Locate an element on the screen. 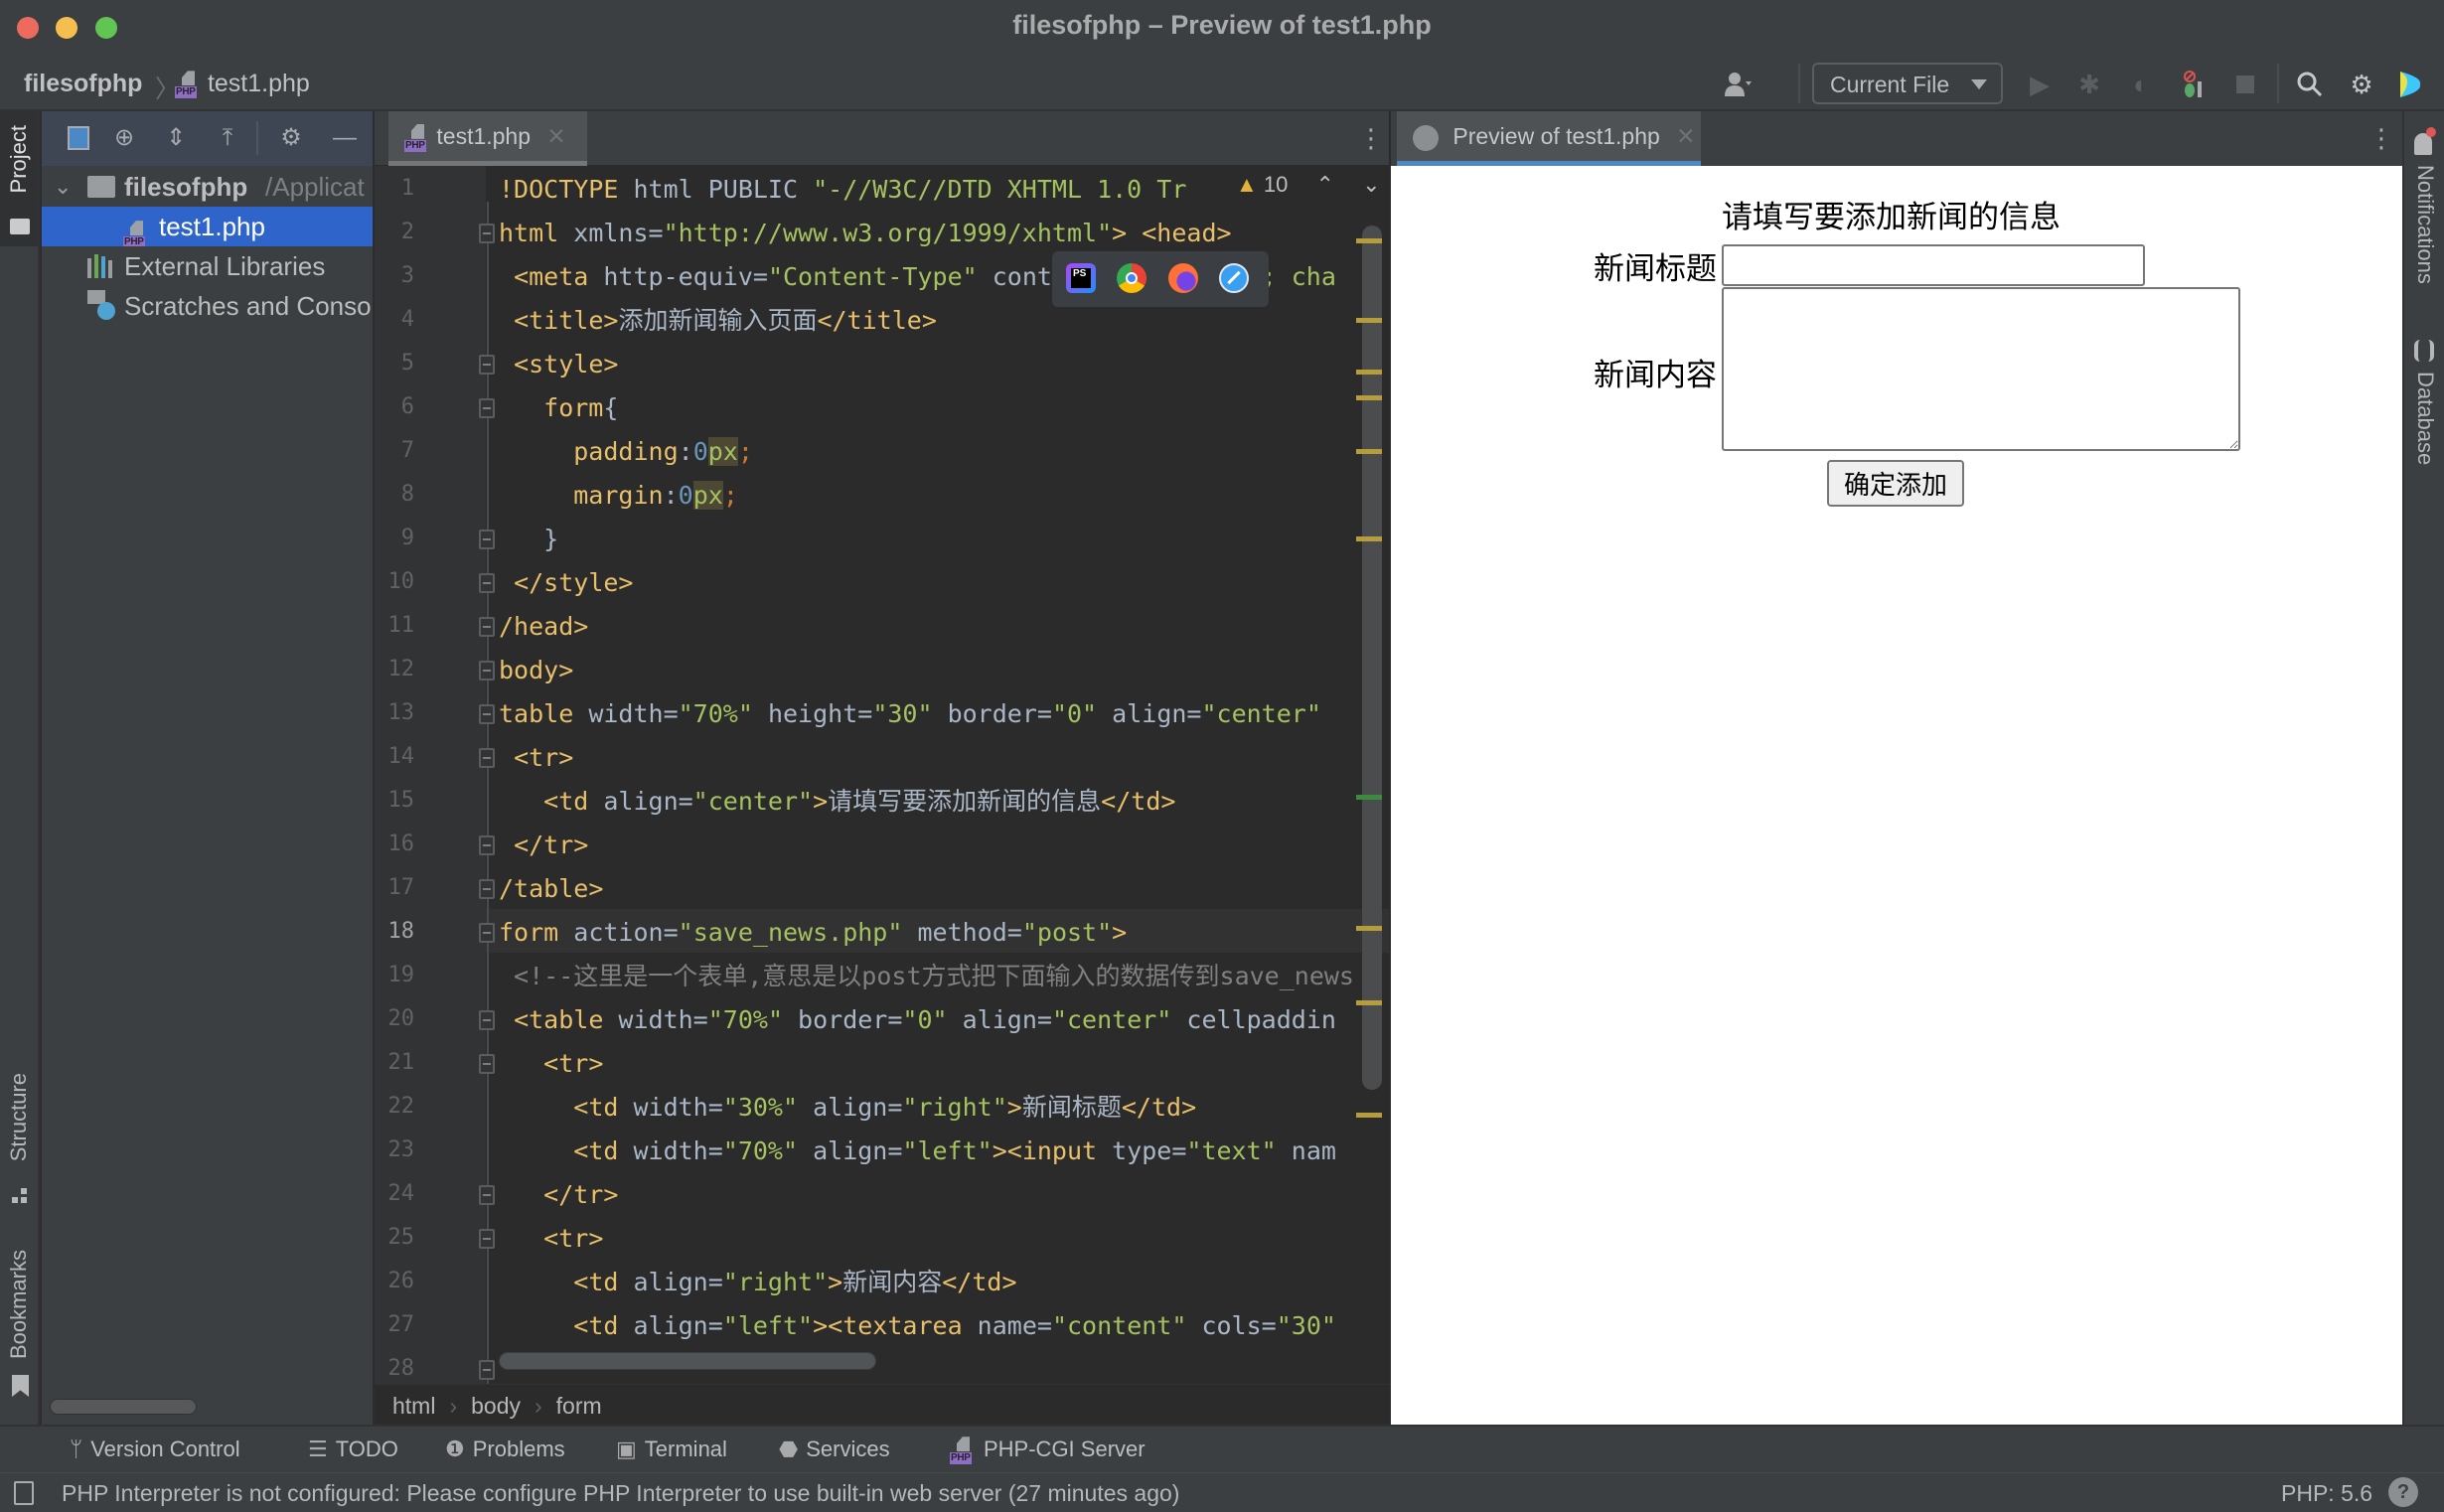  line-number: 16 is located at coordinates (395, 844).